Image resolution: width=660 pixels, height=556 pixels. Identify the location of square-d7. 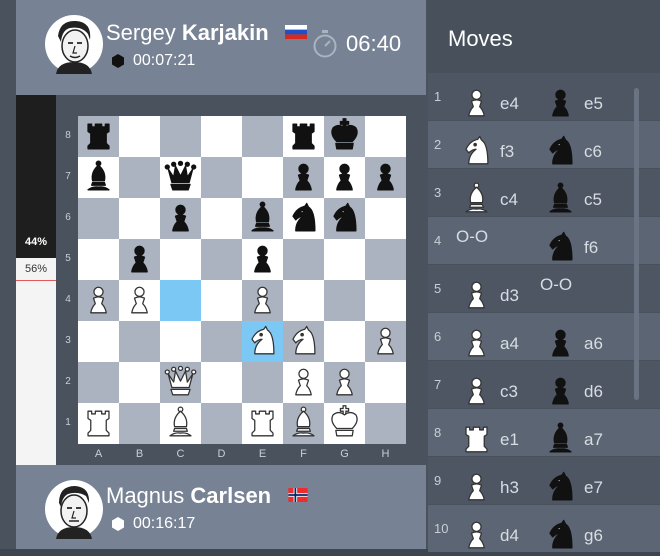
(221, 177).